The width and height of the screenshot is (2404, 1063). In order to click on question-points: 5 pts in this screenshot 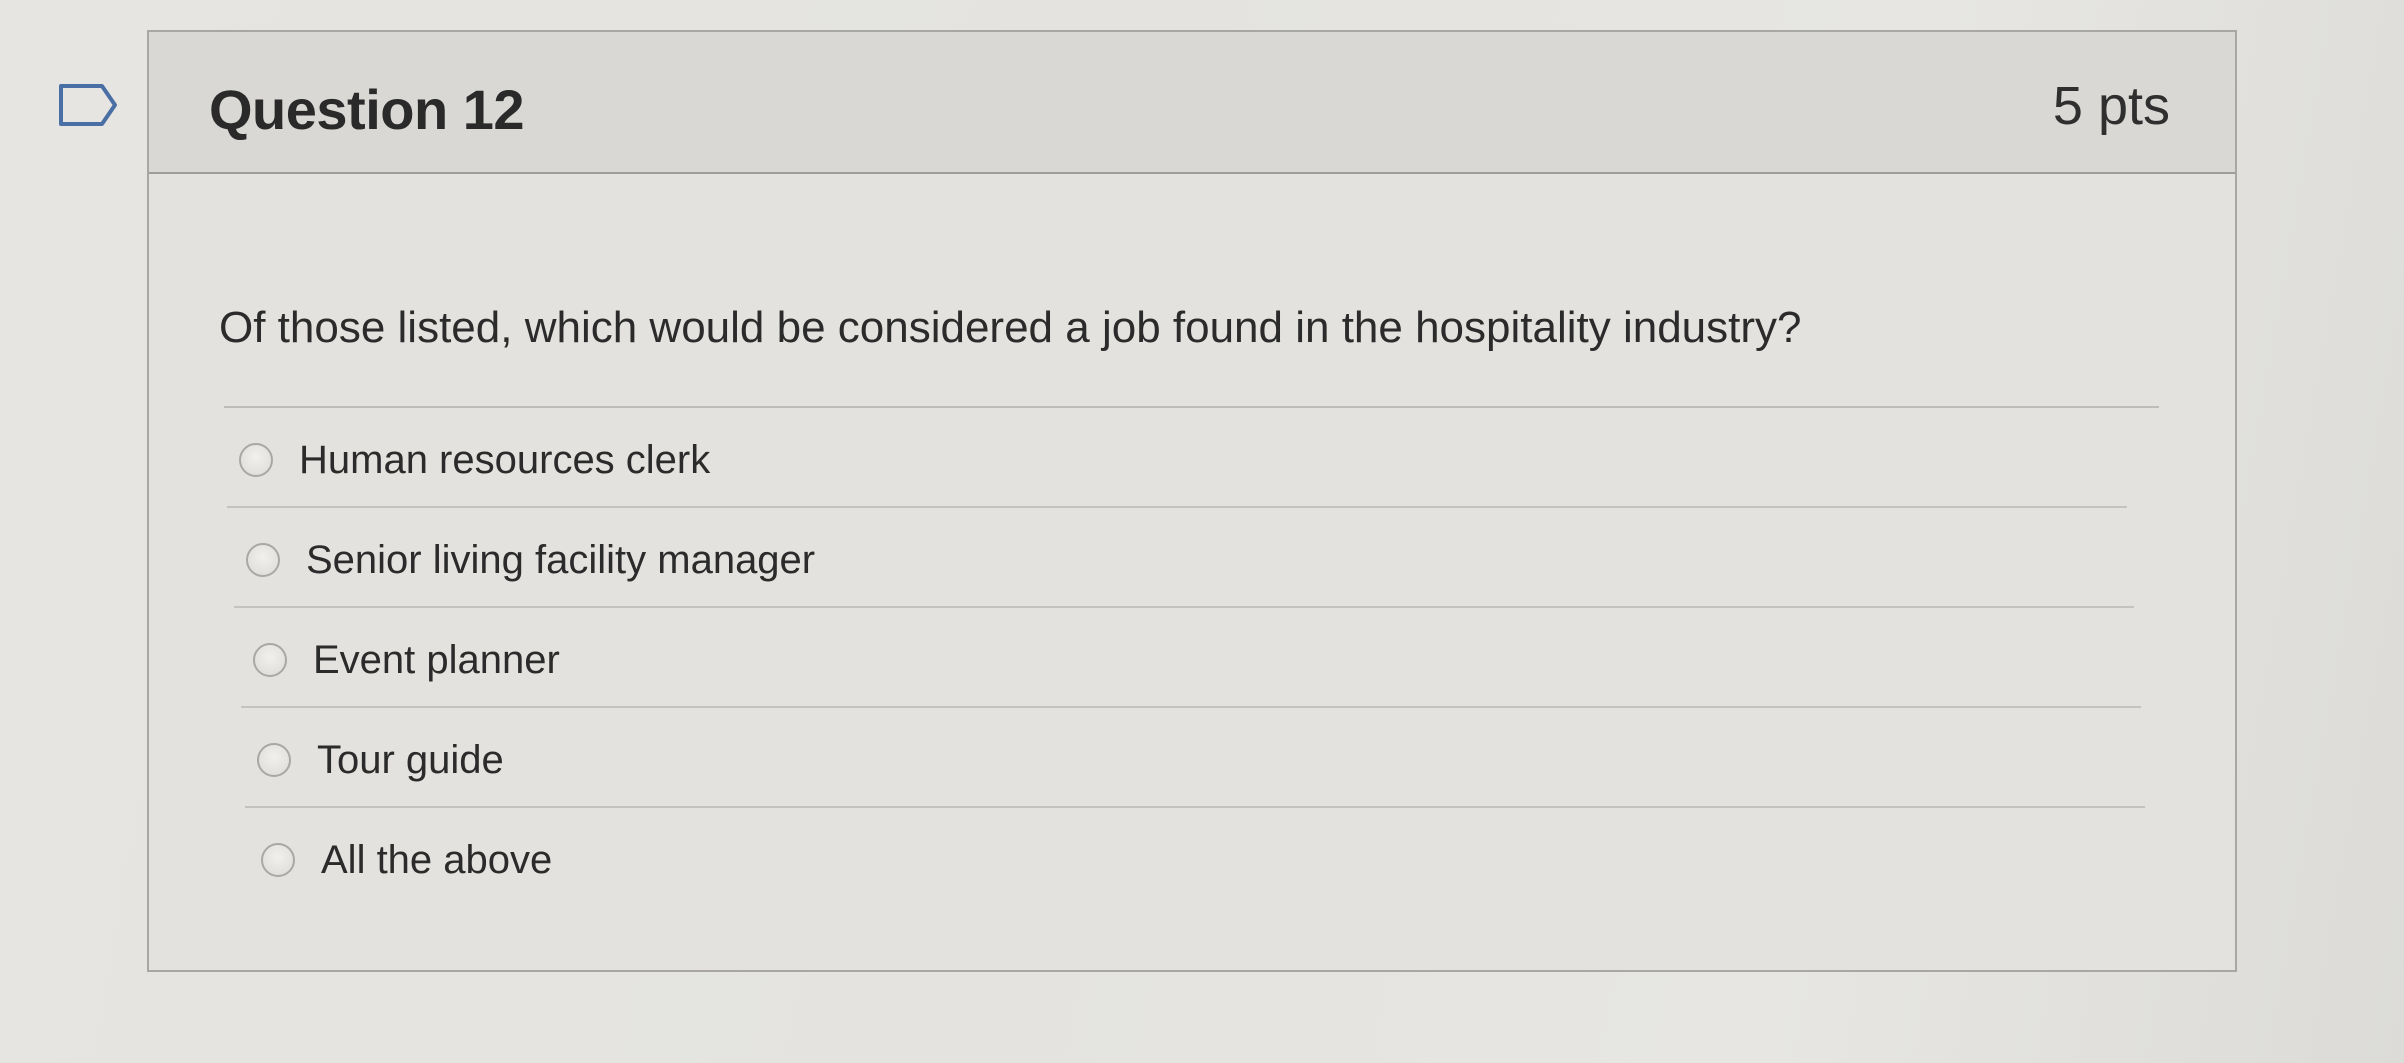, I will do `click(2111, 106)`.